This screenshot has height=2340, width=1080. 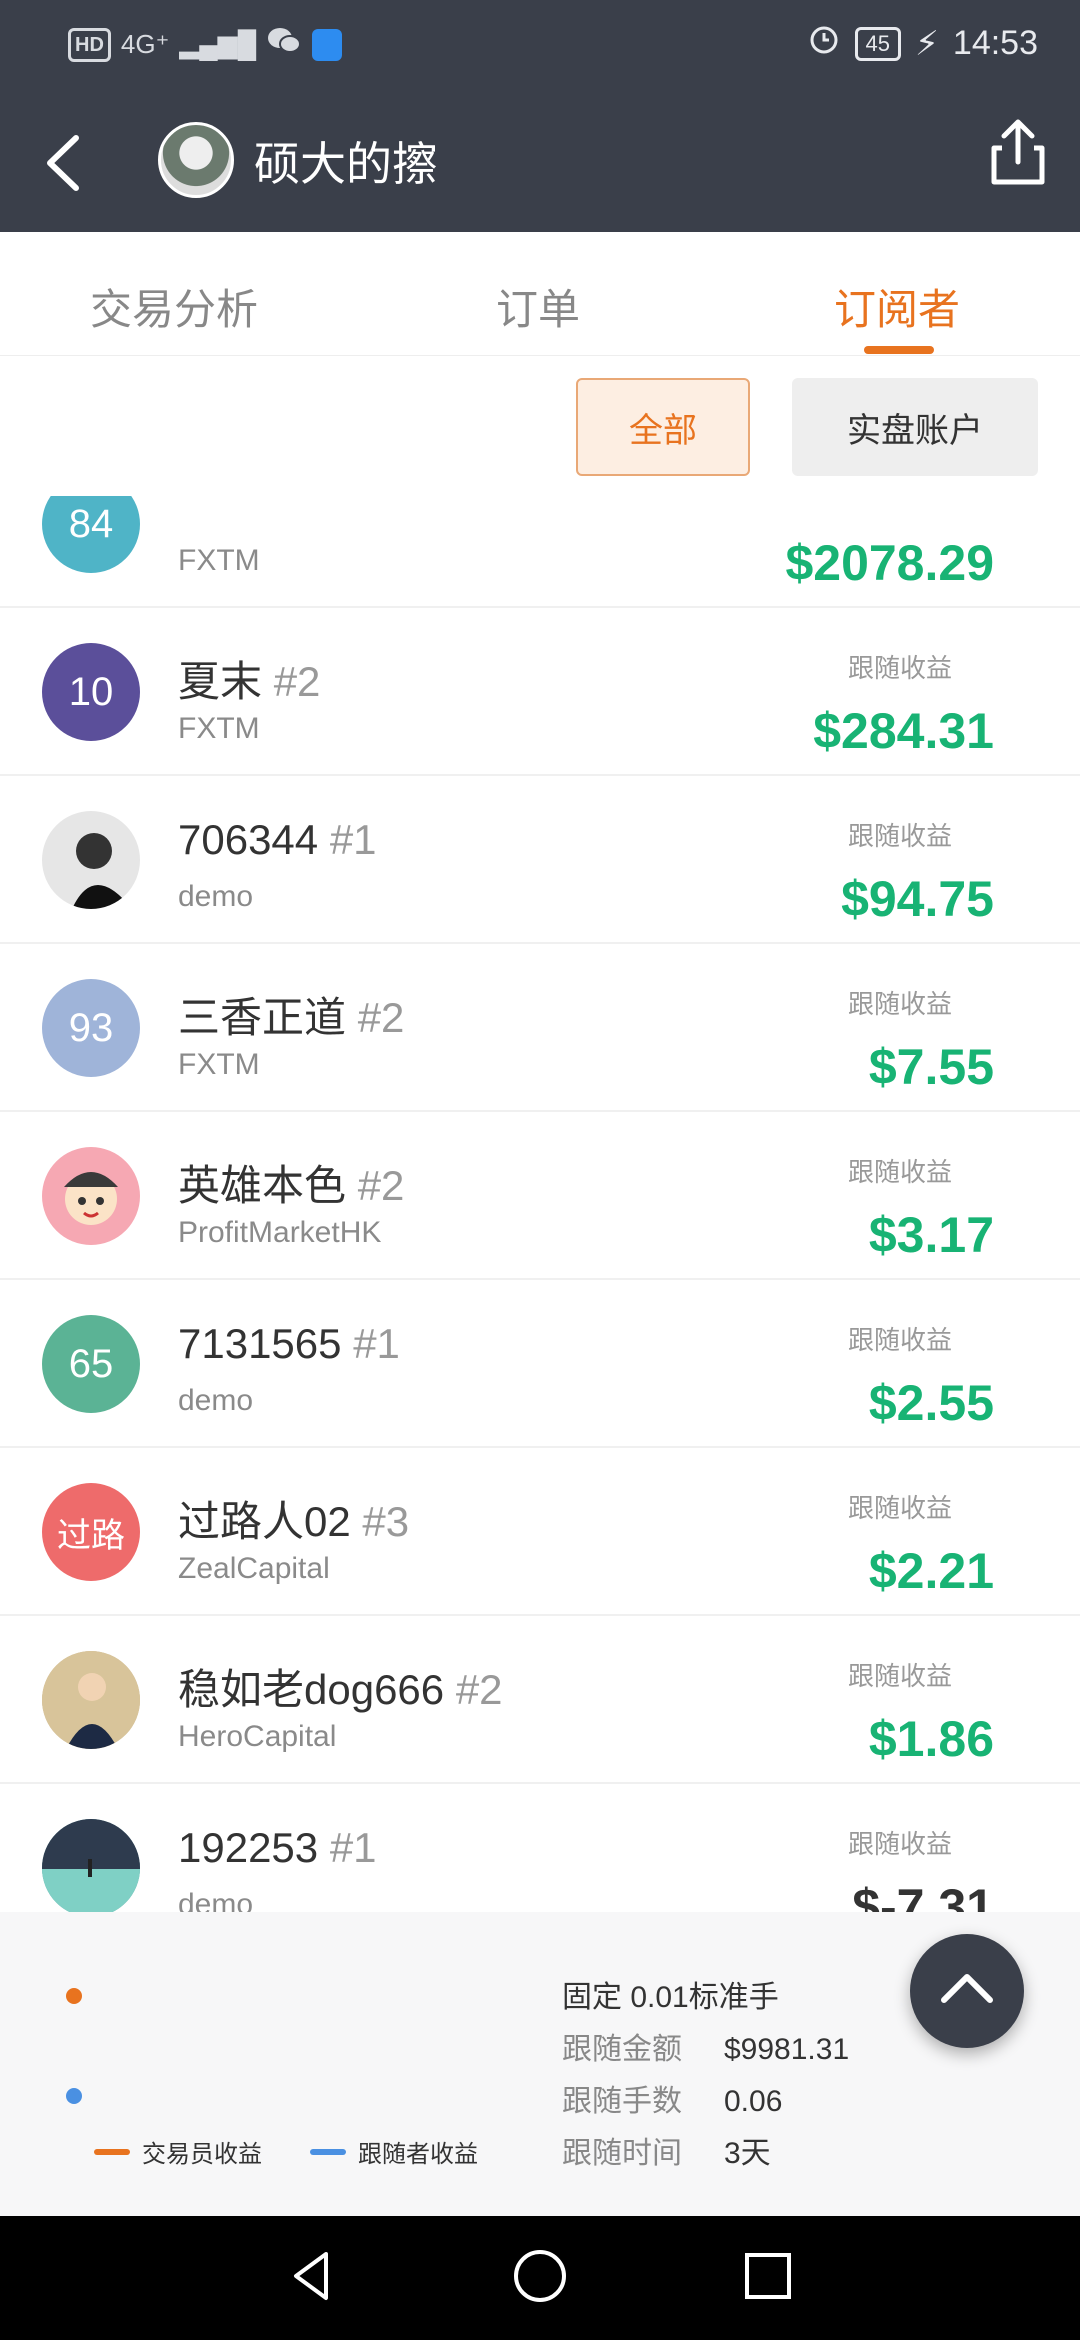 I want to click on nav-recents-icon, so click(x=768, y=2276).